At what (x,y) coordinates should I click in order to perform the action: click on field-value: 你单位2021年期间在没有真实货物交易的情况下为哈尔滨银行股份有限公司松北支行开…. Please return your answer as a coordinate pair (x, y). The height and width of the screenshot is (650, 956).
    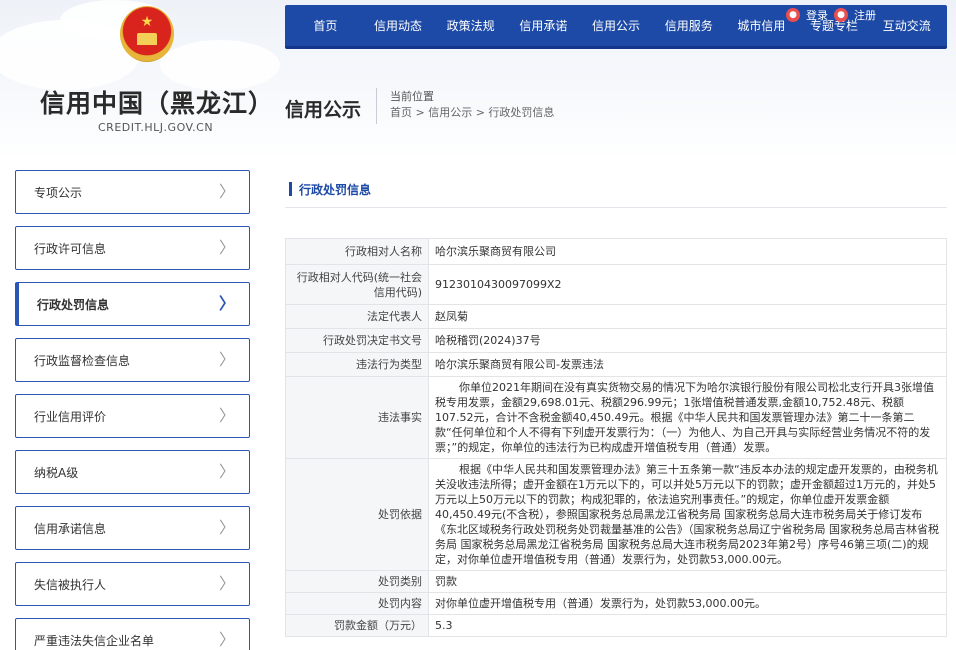
    Looking at the image, I should click on (687, 417).